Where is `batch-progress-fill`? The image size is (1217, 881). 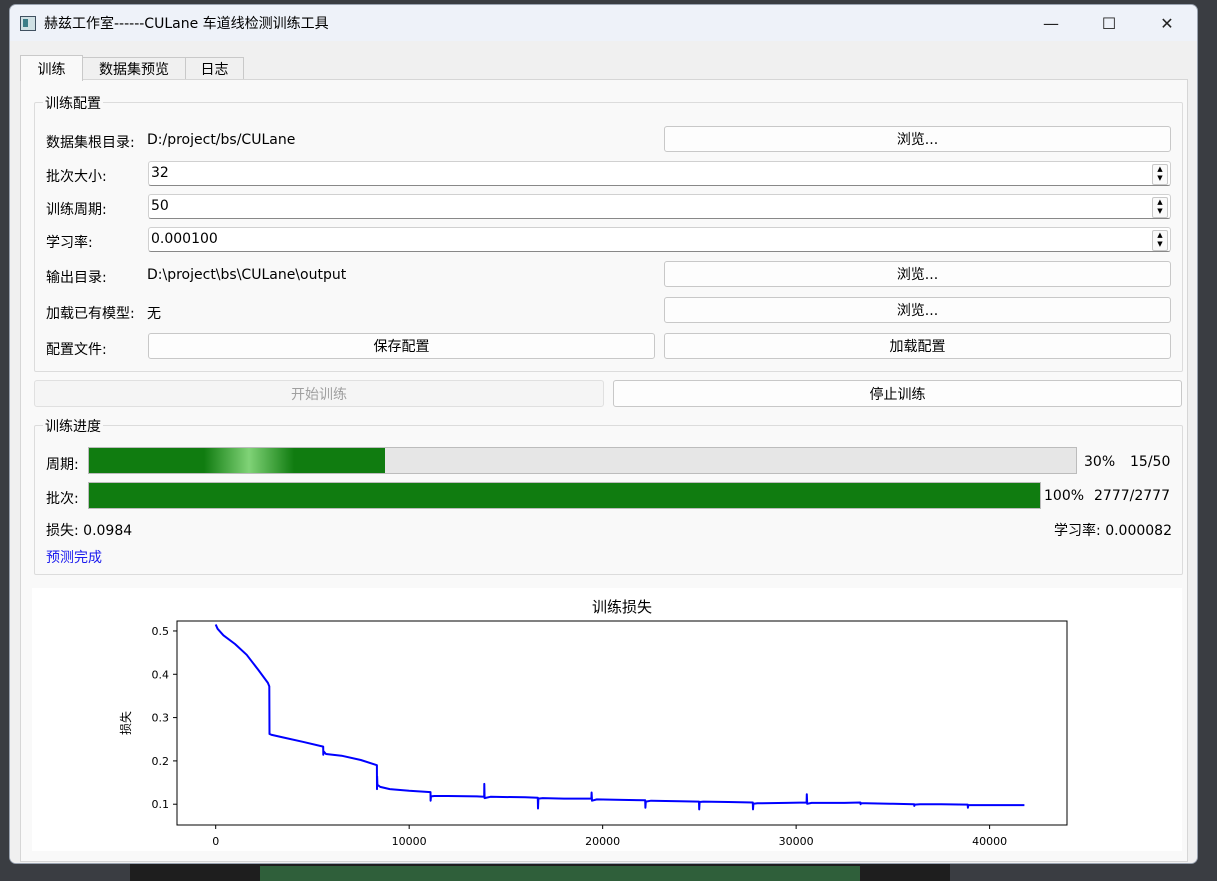
batch-progress-fill is located at coordinates (564, 495).